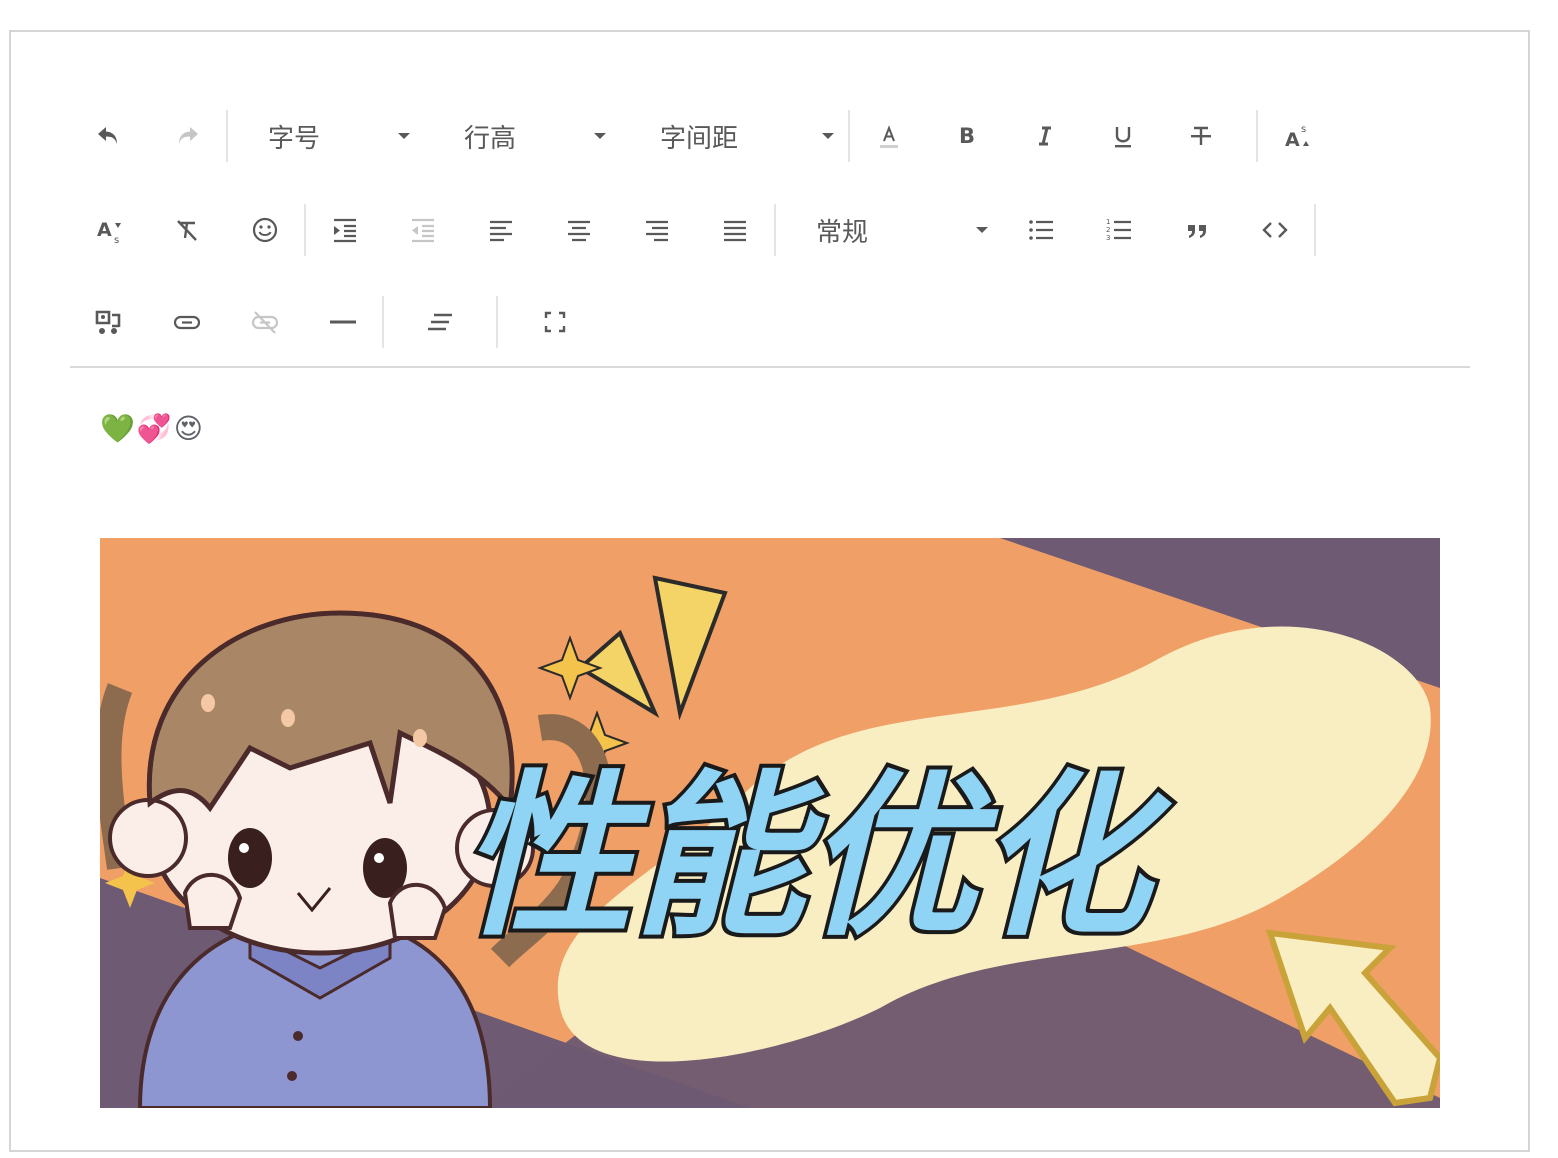 Image resolution: width=1558 pixels, height=1158 pixels. I want to click on svg-text: 1, so click(1108, 222).